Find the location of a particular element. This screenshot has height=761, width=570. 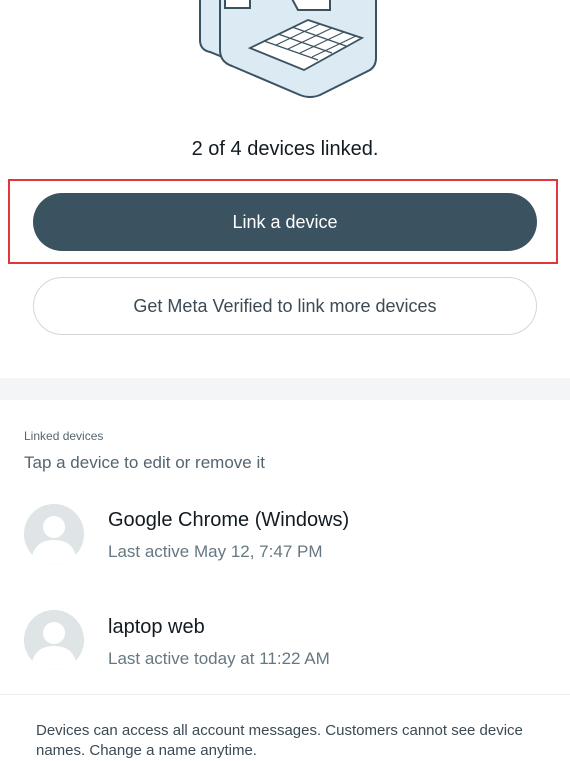

linked-devices-illustration is located at coordinates (285, 50).